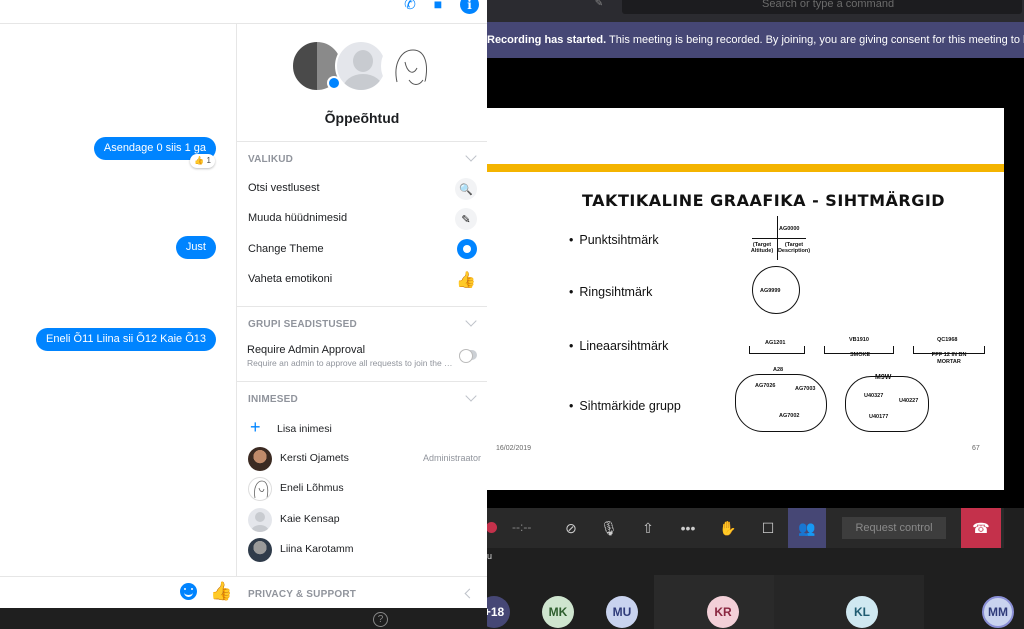  Describe the element at coordinates (909, 401) in the screenshot. I see `group-target-2-b: U40227` at that location.